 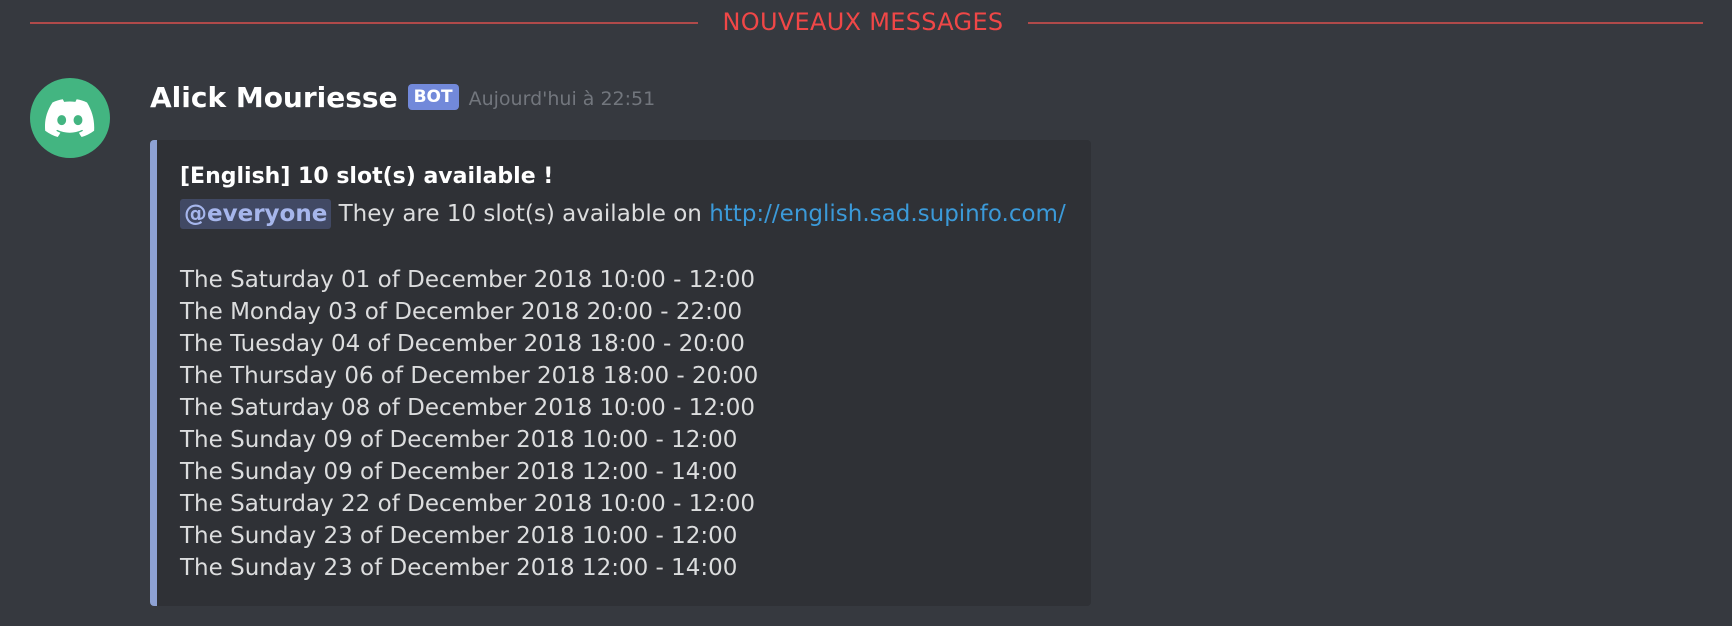 What do you see at coordinates (367, 176) in the screenshot?
I see `embed-title: [English] 10 slot(s) available !` at bounding box center [367, 176].